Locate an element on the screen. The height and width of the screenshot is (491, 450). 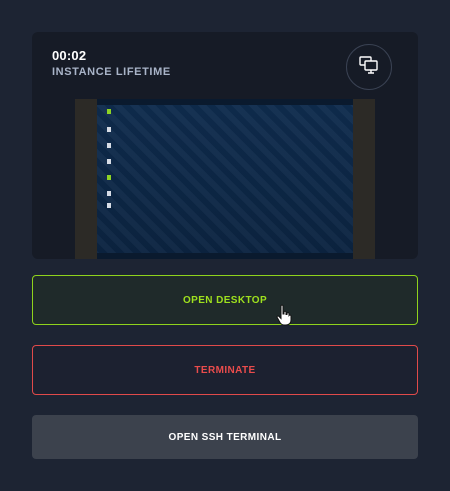
screen-toggle-button is located at coordinates (369, 67).